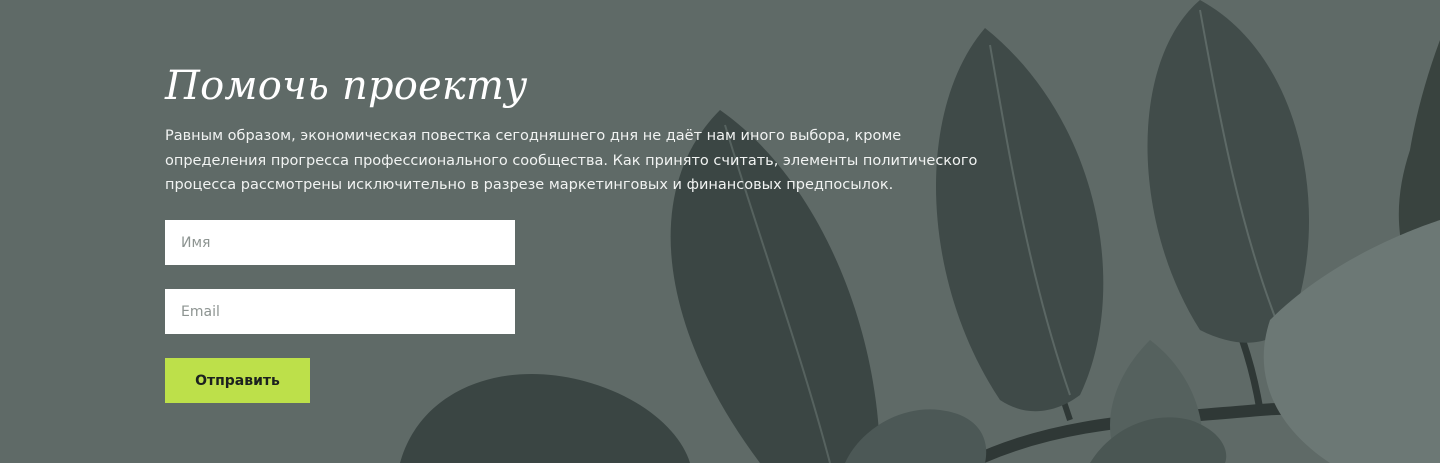  I want to click on help-project-form: Отправить, so click(340, 311).